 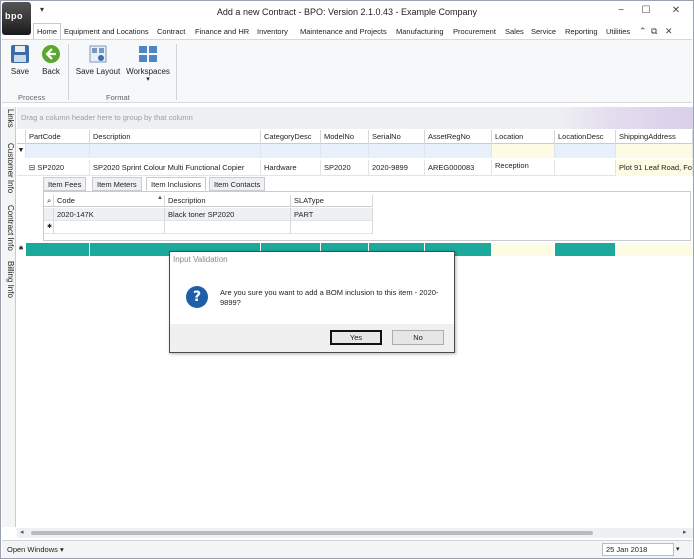 What do you see at coordinates (148, 54) in the screenshot?
I see `workspaces-icon` at bounding box center [148, 54].